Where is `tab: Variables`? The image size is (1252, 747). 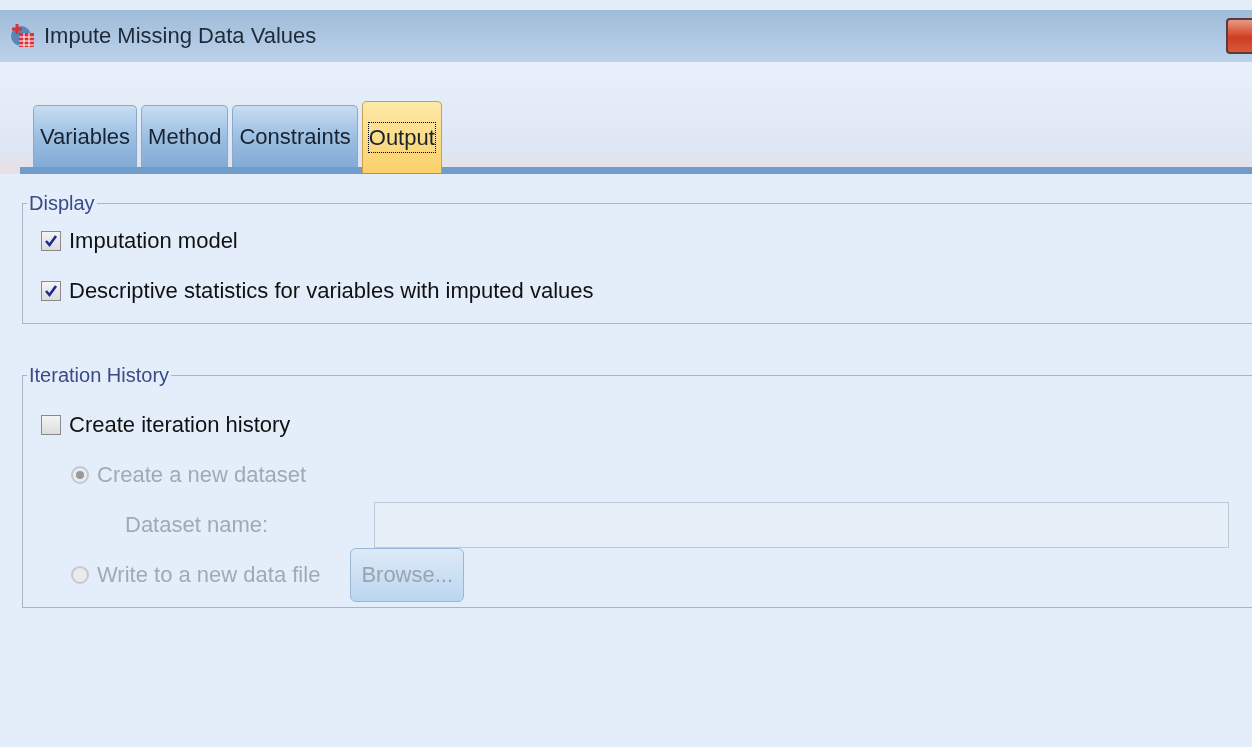 tab: Variables is located at coordinates (85, 136).